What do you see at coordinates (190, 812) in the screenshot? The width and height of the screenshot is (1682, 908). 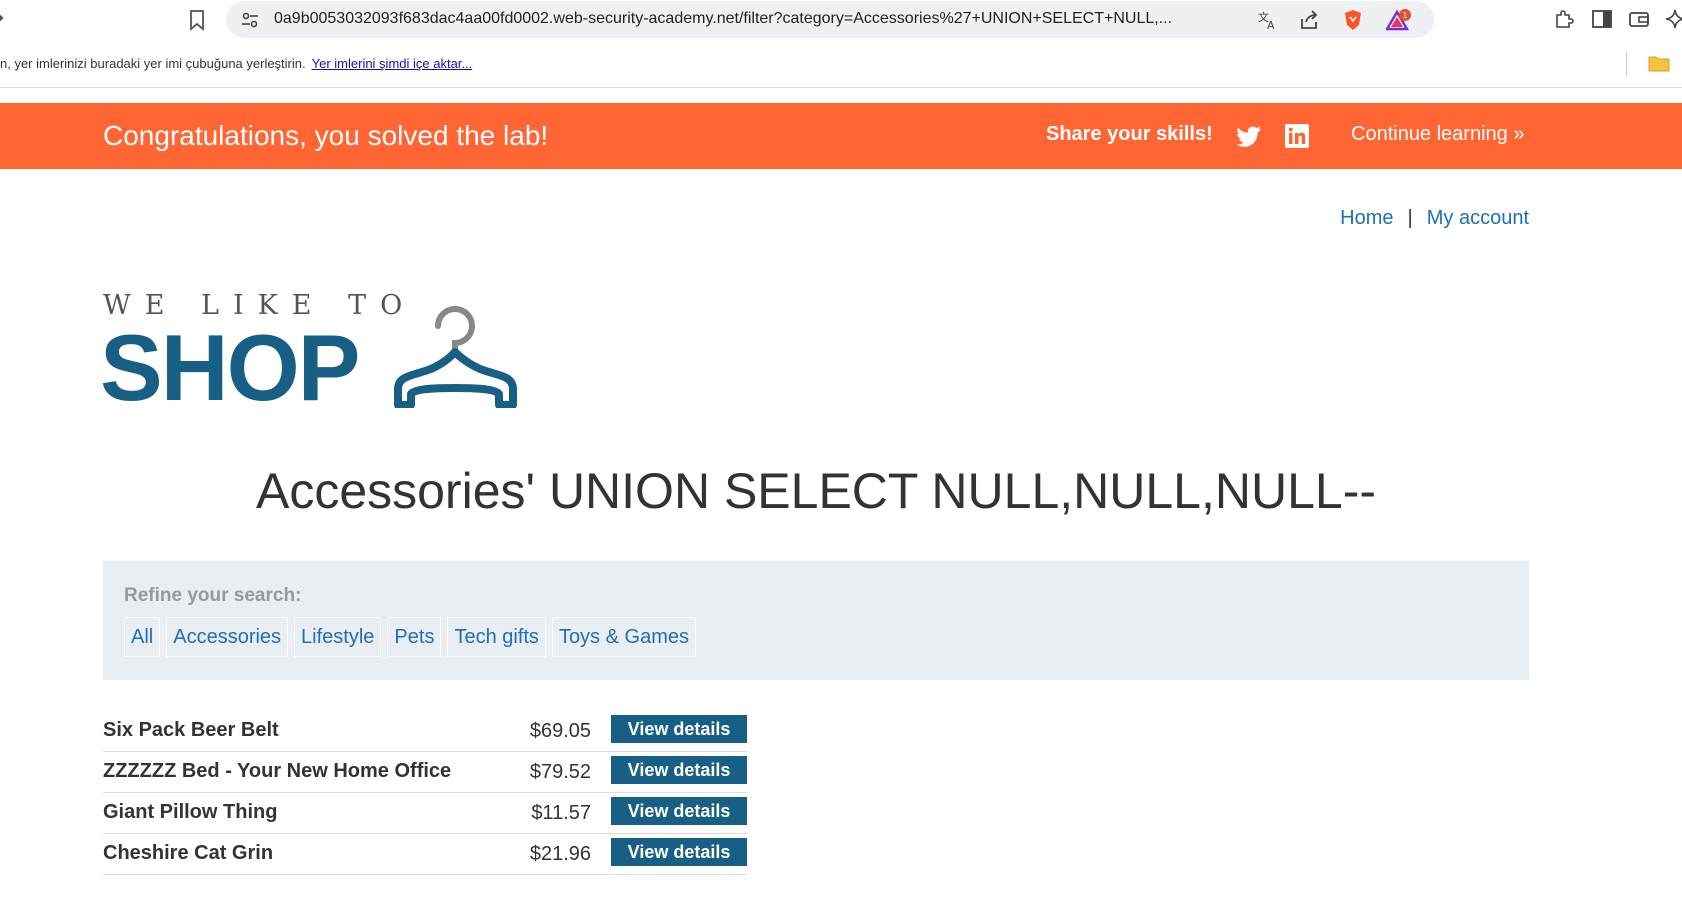 I see `product-name: Giant Pillow Thing` at bounding box center [190, 812].